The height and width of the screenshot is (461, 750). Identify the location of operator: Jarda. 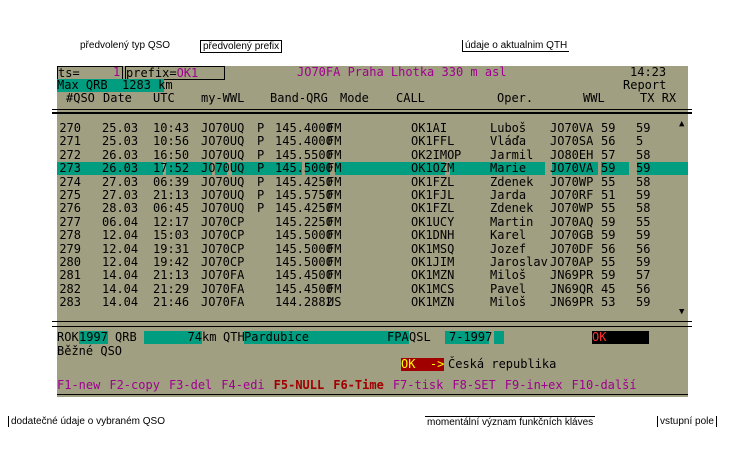
(508, 195).